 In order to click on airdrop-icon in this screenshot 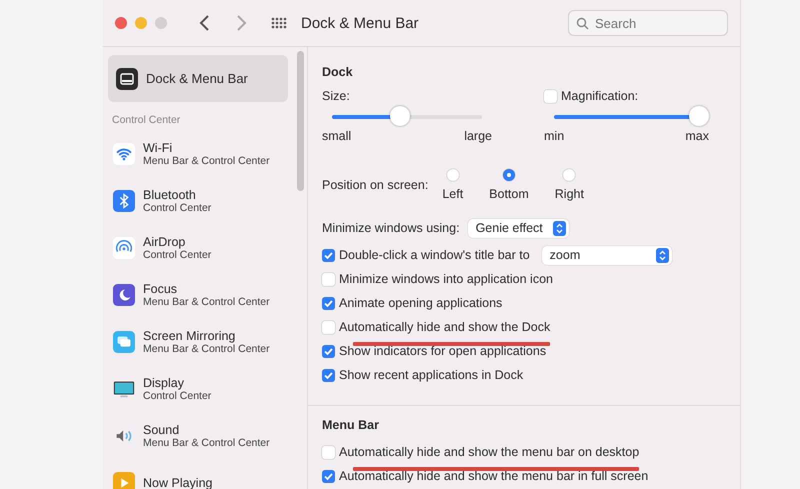, I will do `click(124, 247)`.